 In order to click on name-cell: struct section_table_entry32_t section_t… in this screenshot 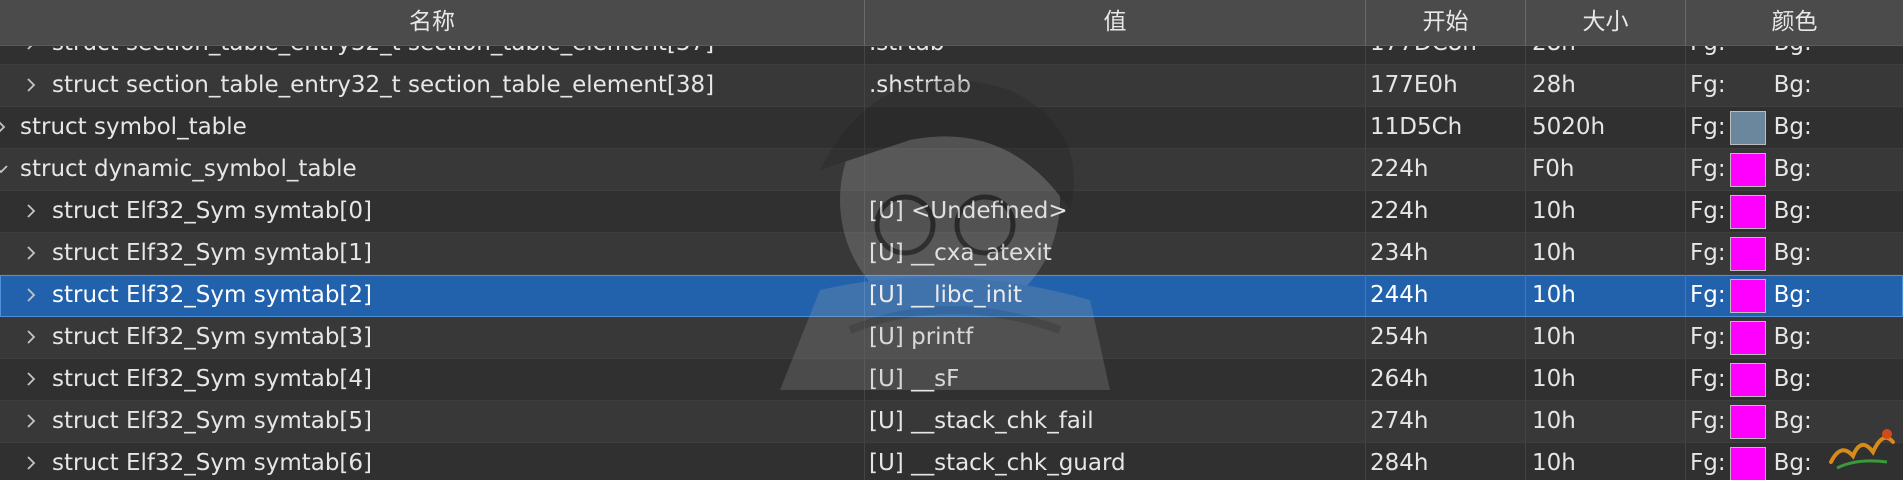, I will do `click(432, 85)`.